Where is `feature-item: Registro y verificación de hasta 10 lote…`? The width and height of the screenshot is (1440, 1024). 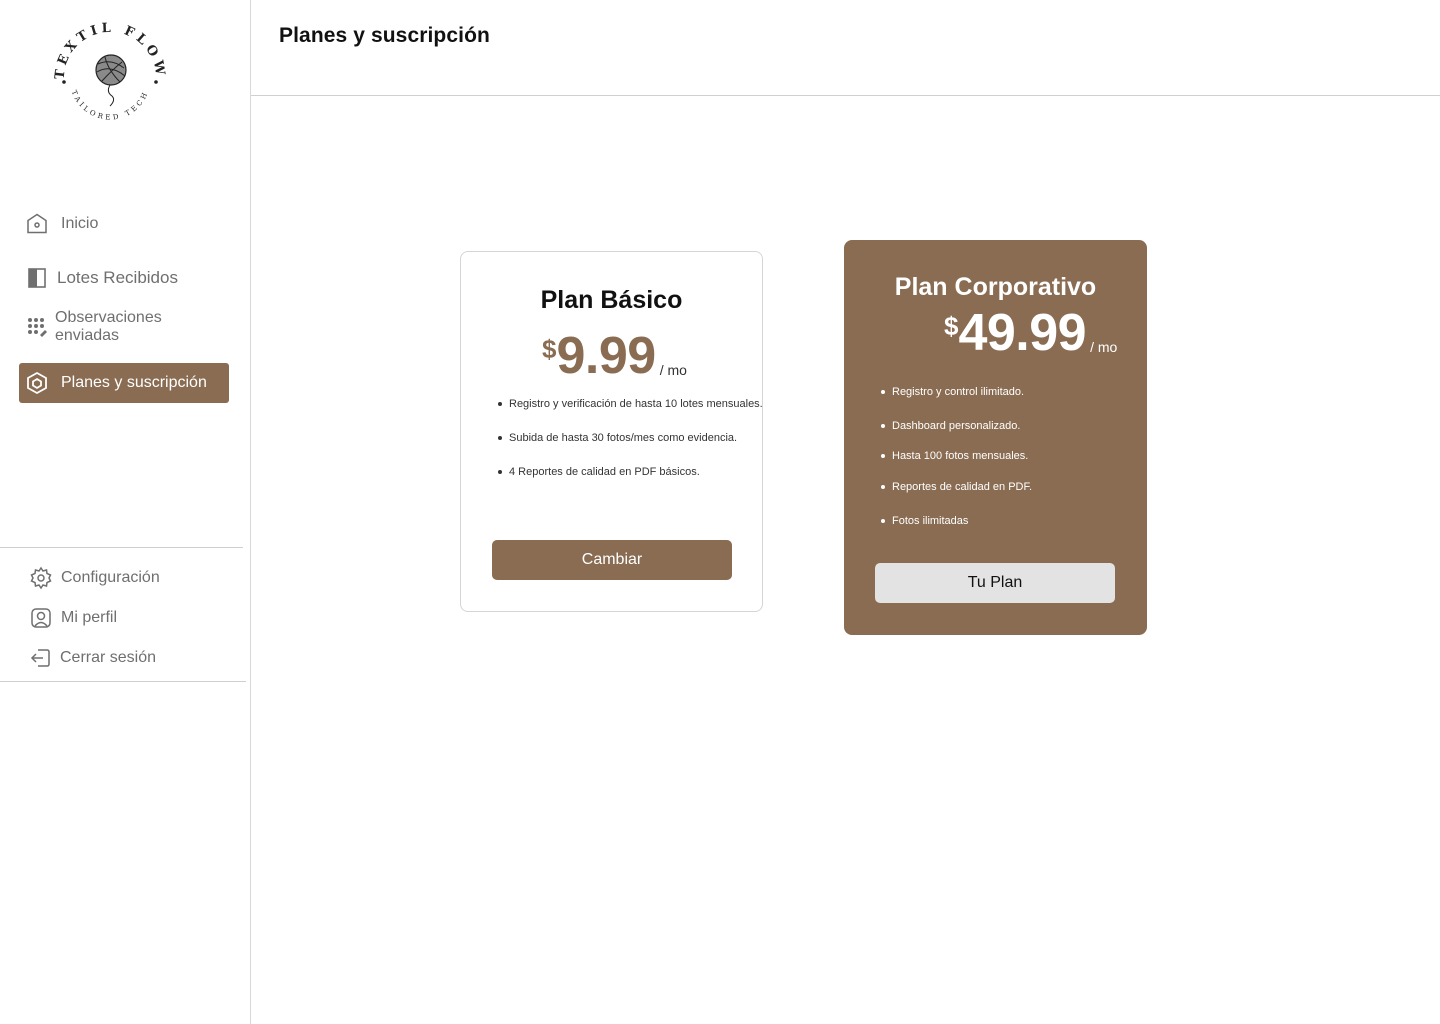 feature-item: Registro y verificación de hasta 10 lote… is located at coordinates (630, 404).